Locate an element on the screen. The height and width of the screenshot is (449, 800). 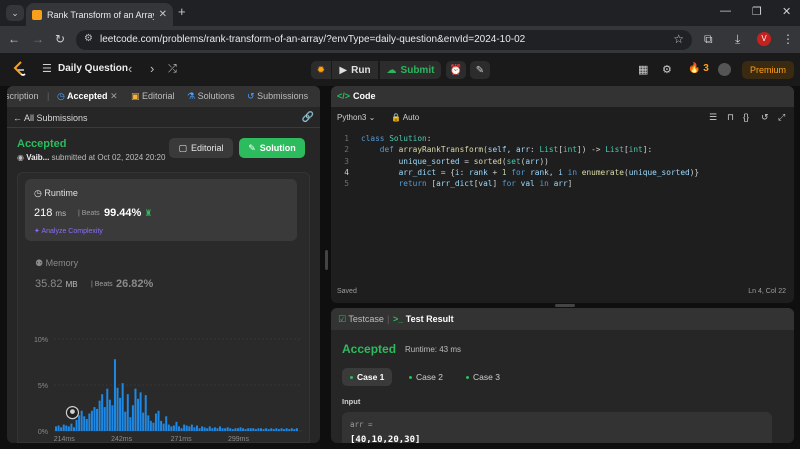
settings-gear-icon: ⚙ is located at coordinates (667, 69).